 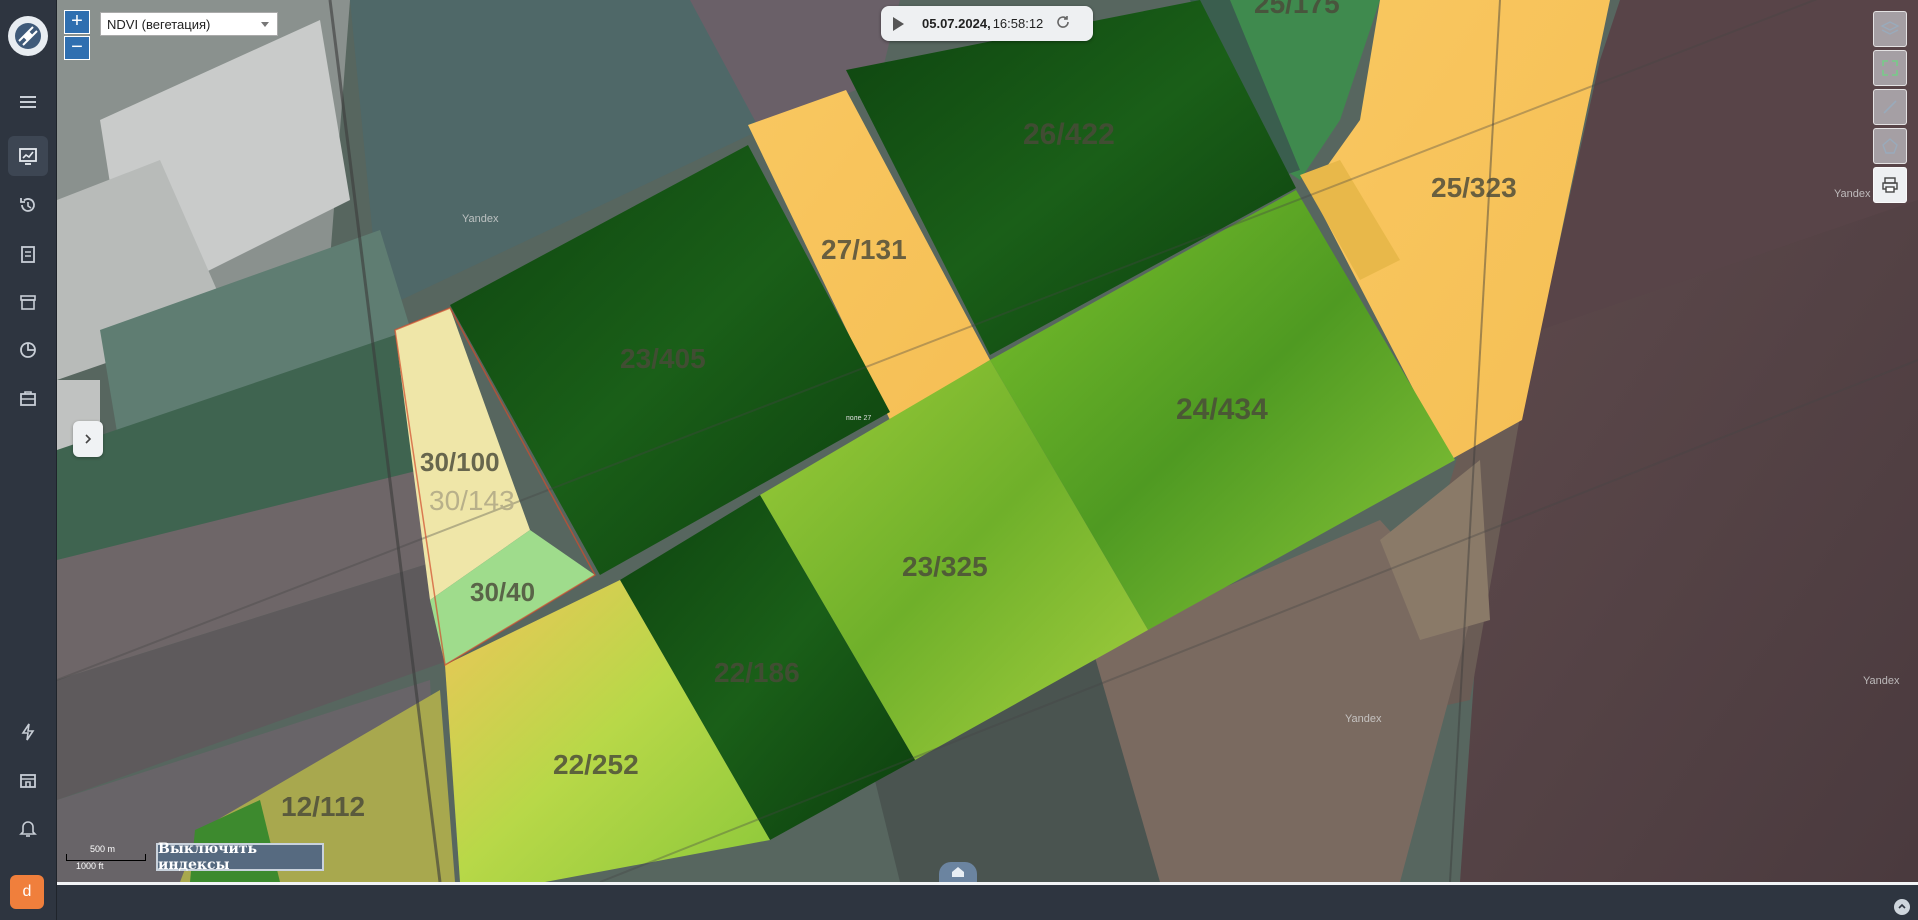 I want to click on nav-alerts, so click(x=28, y=732).